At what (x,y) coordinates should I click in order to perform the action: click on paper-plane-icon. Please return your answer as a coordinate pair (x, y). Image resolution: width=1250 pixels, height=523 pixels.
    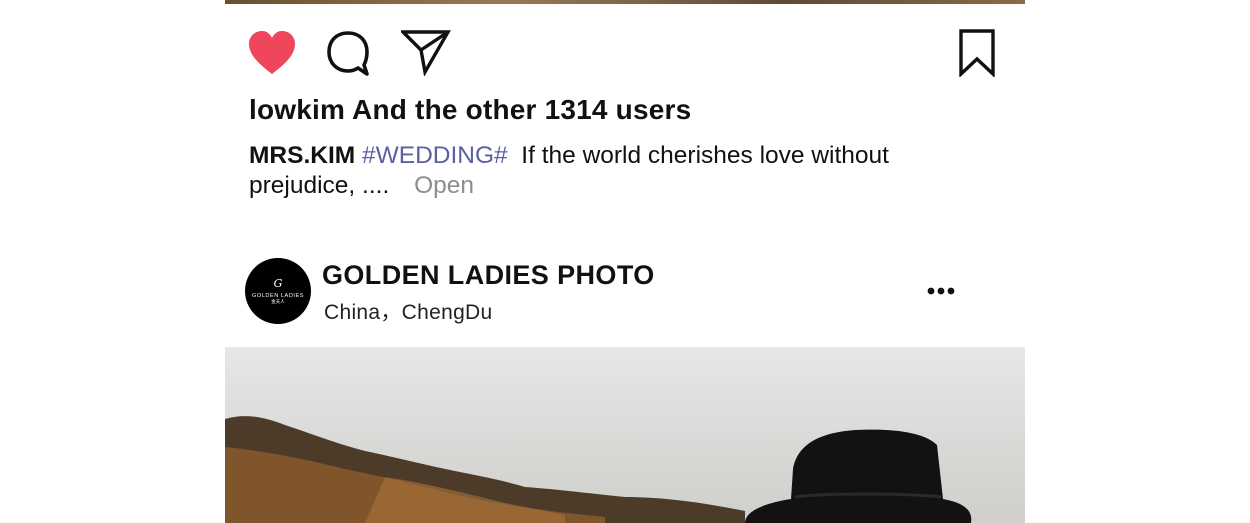
    Looking at the image, I should click on (426, 52).